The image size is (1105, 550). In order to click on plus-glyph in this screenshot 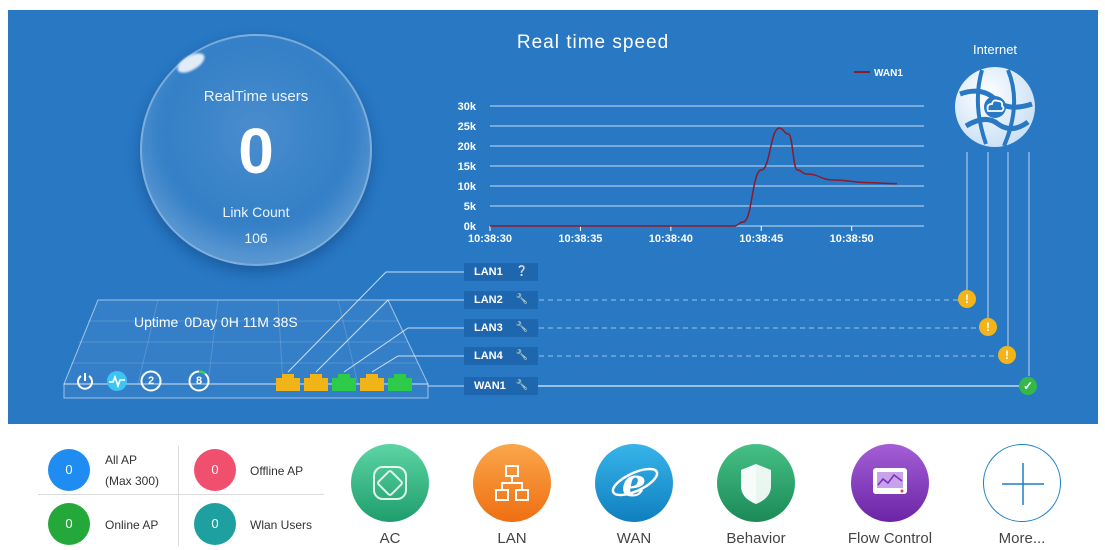, I will do `click(1023, 484)`.